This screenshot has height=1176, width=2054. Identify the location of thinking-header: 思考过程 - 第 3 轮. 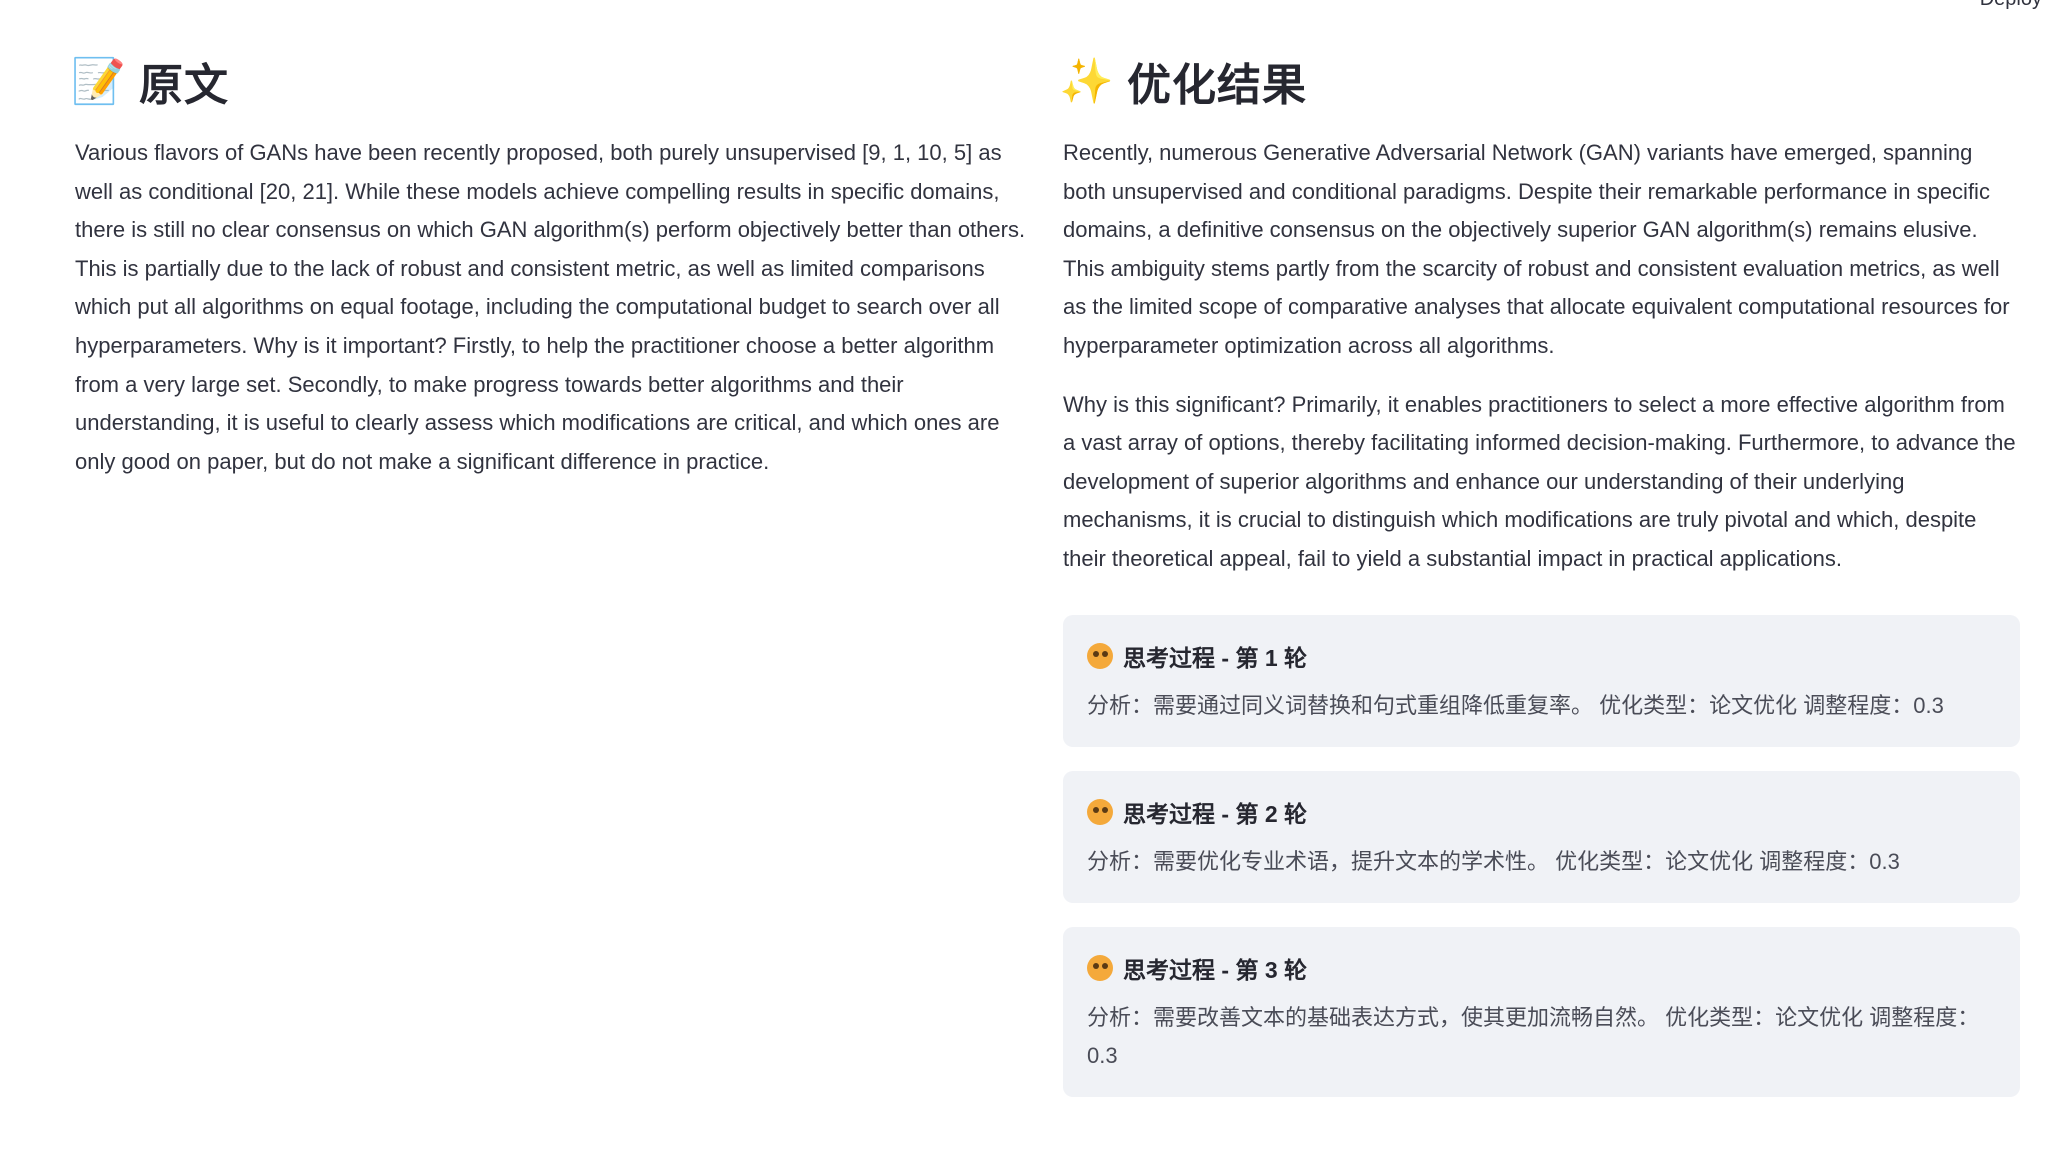
(1541, 968).